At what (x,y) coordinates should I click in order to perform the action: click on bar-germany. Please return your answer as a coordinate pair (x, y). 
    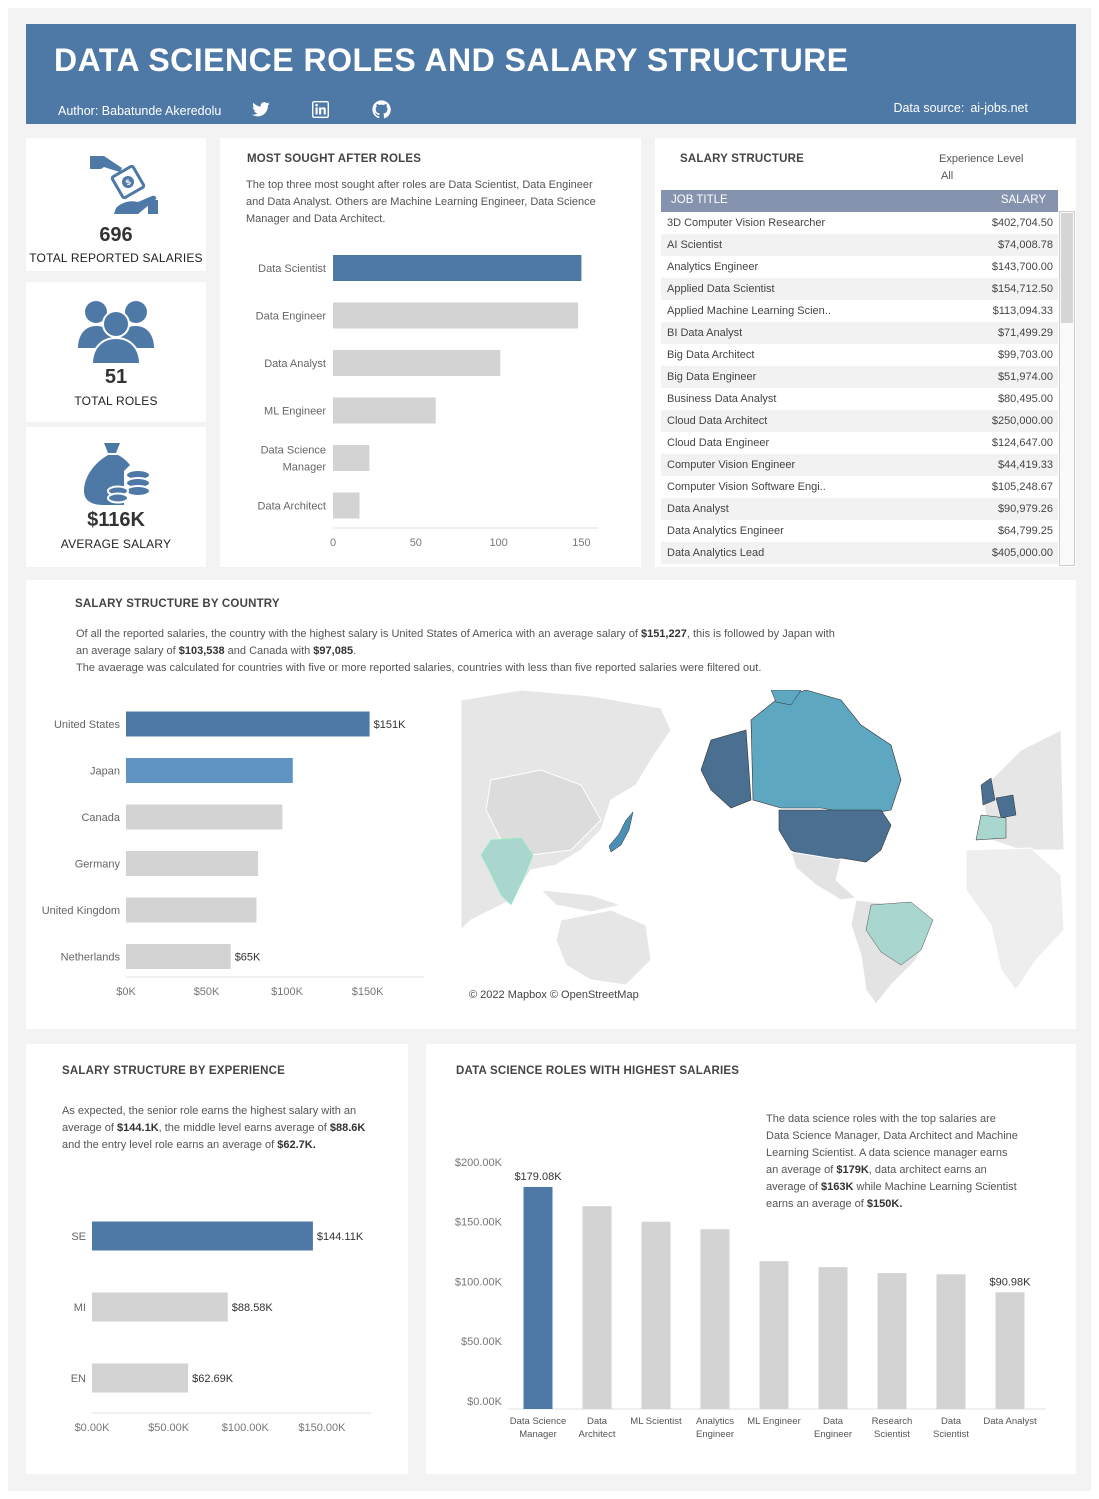
    Looking at the image, I should click on (192, 863).